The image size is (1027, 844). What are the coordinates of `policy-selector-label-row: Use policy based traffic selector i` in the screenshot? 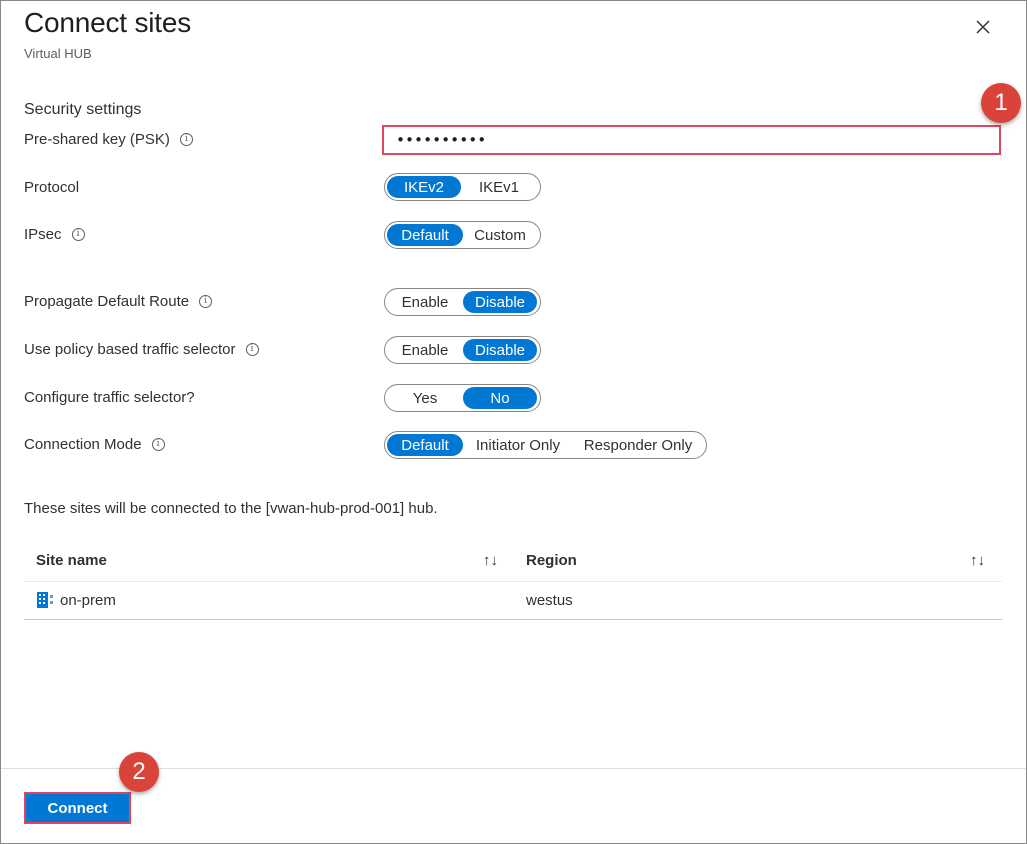 It's located at (141, 349).